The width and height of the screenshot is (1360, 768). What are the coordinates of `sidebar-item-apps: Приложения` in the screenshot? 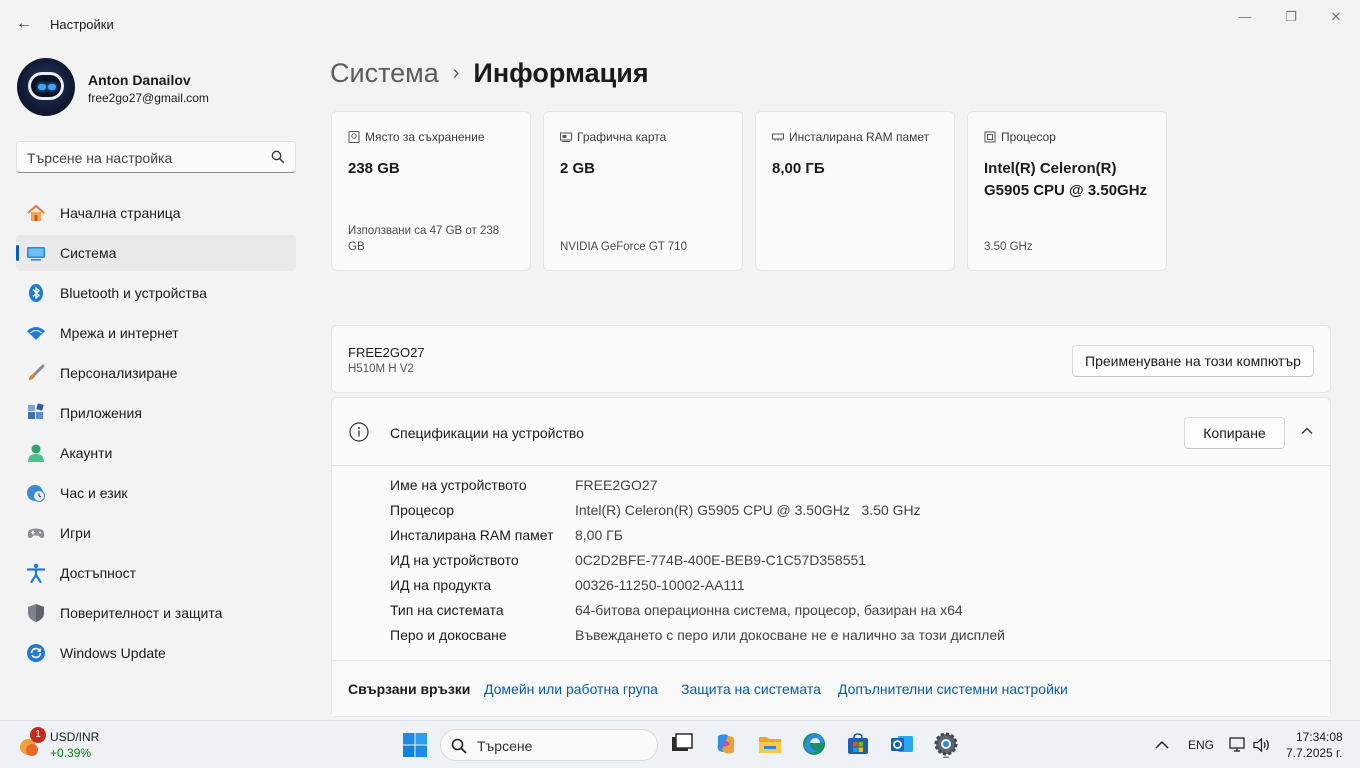 It's located at (156, 413).